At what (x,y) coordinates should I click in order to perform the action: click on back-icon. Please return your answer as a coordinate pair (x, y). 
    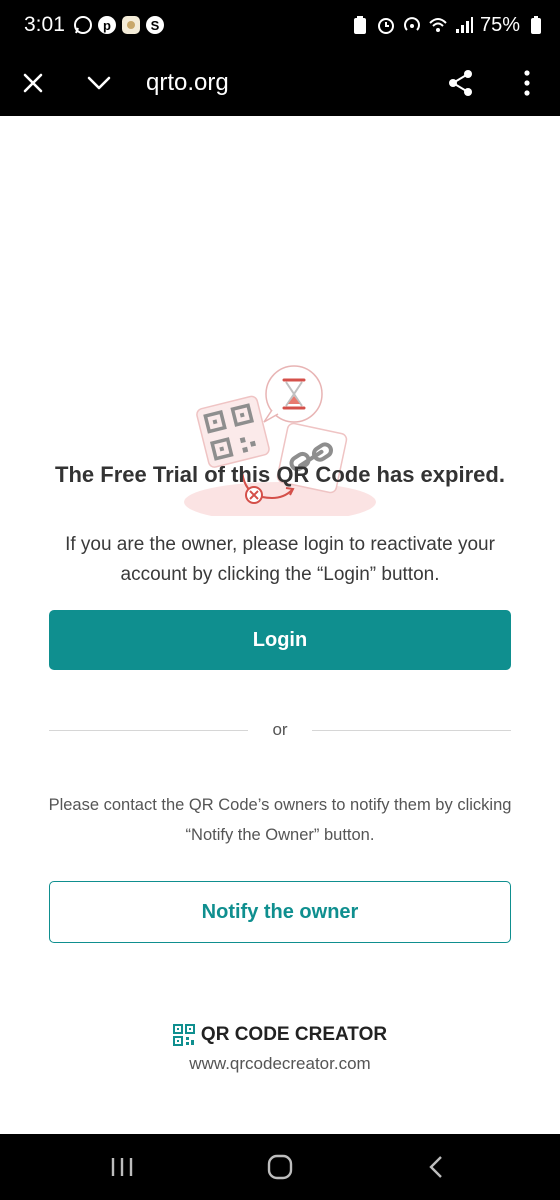
    Looking at the image, I should click on (435, 1167).